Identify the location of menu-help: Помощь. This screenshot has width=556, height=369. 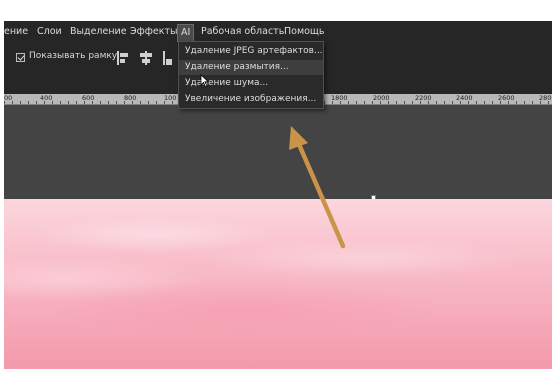
(304, 32).